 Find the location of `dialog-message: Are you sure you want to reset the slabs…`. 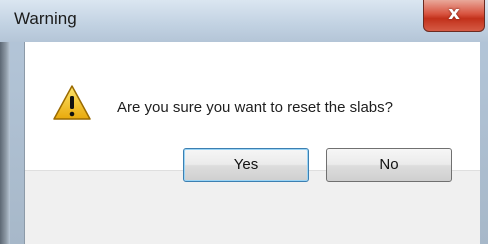

dialog-message: Are you sure you want to reset the slabs… is located at coordinates (255, 107).